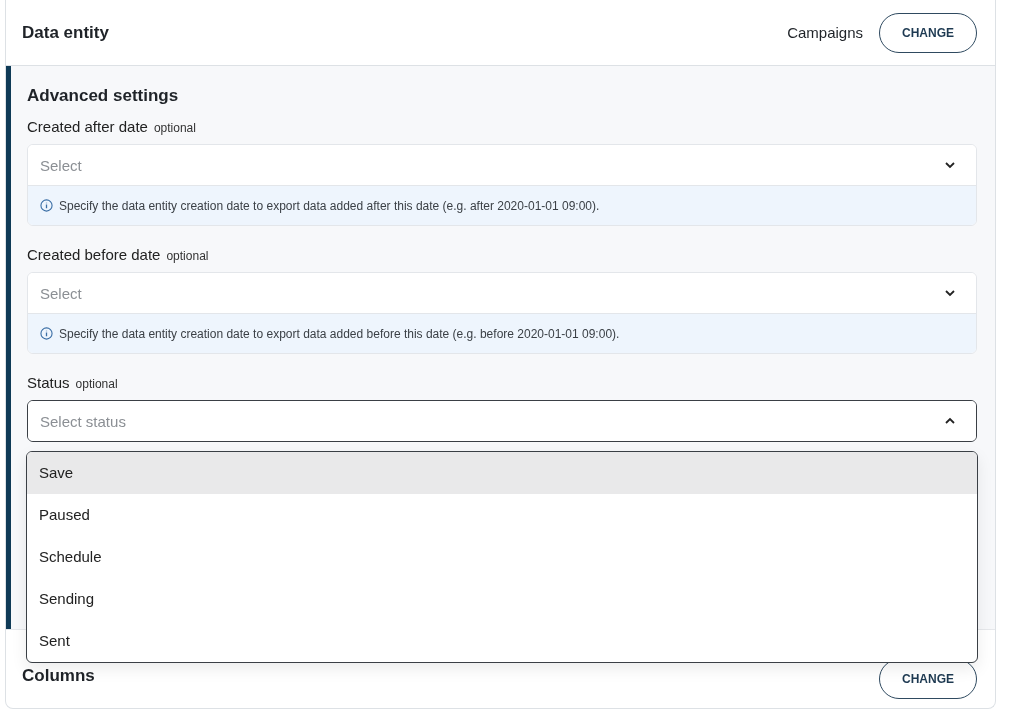 The height and width of the screenshot is (710, 1024). What do you see at coordinates (502, 641) in the screenshot?
I see `menu-option: Sent` at bounding box center [502, 641].